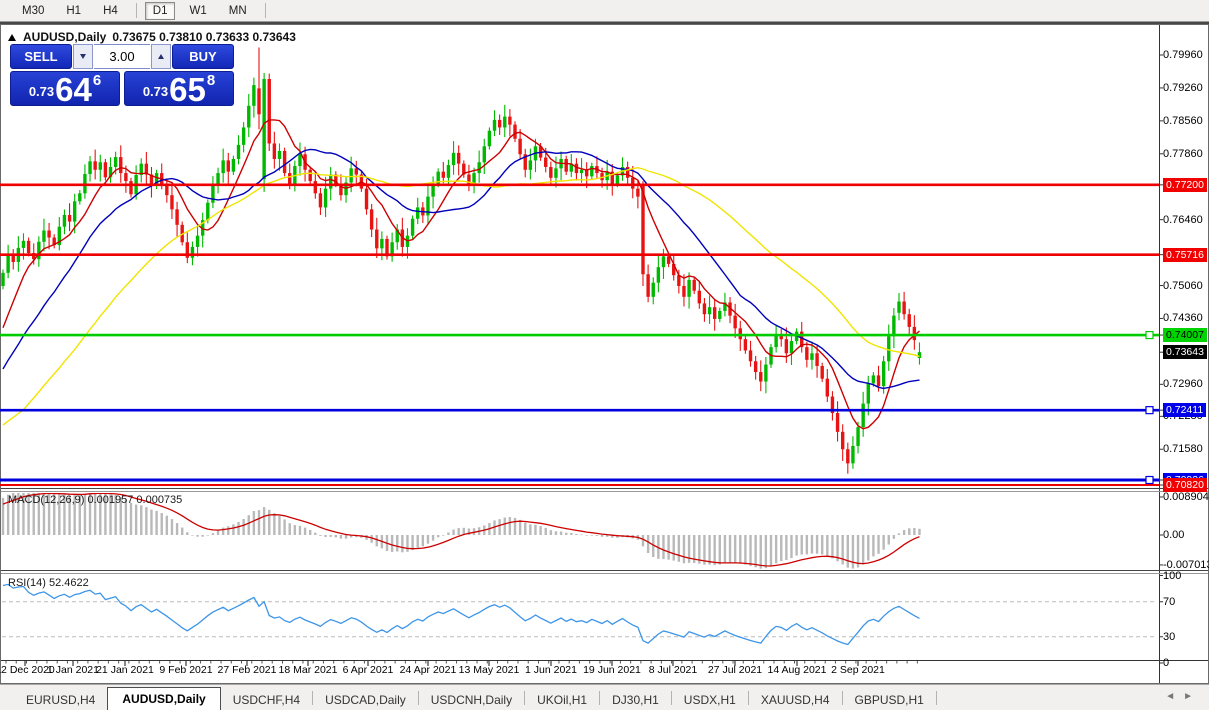 This screenshot has height=710, width=1209. What do you see at coordinates (889, 700) in the screenshot?
I see `chart-tab-gbpusd-h1: GBPUSD,H1` at bounding box center [889, 700].